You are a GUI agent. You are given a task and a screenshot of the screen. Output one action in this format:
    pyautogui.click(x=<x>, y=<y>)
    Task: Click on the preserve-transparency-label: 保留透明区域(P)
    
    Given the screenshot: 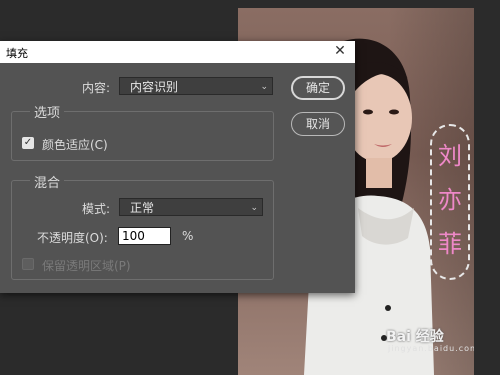 What is the action you would take?
    pyautogui.click(x=86, y=265)
    